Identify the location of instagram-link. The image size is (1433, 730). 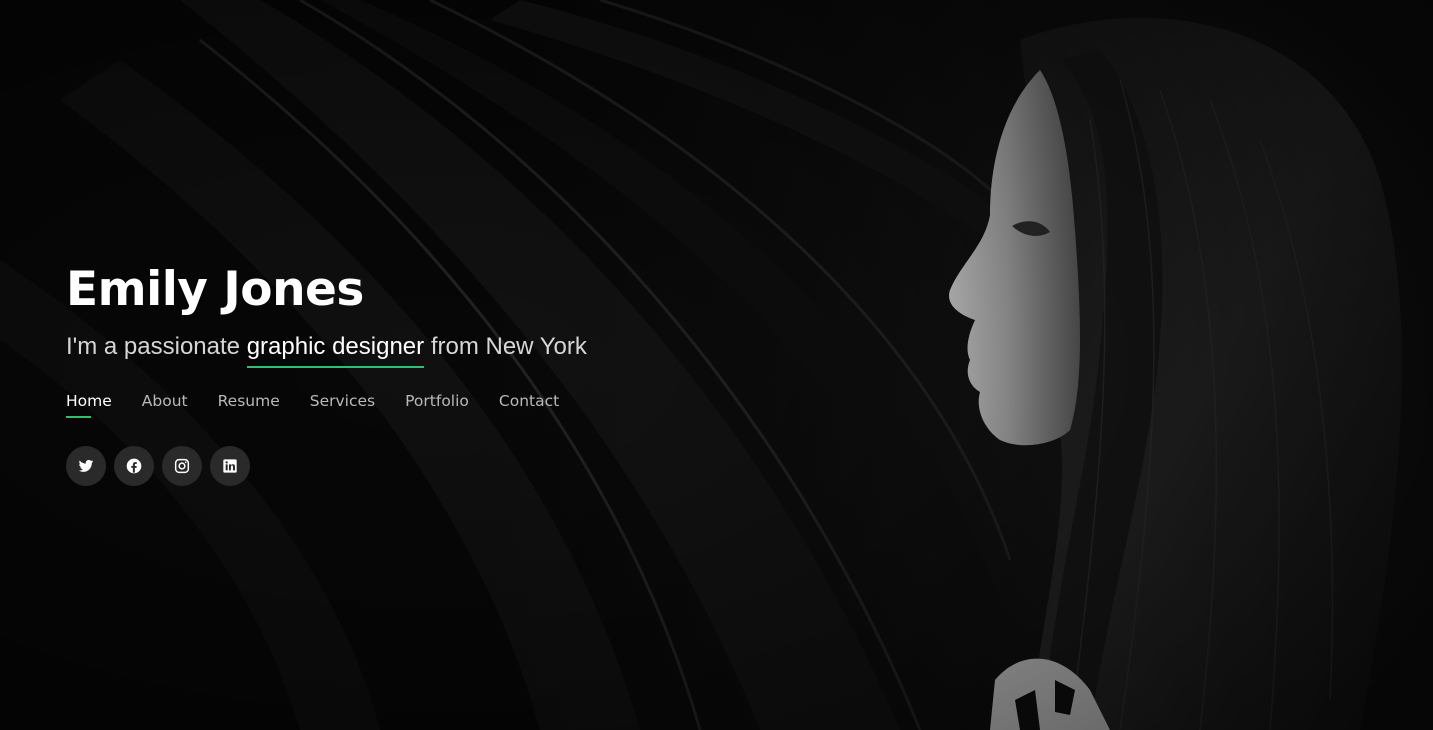
(182, 466).